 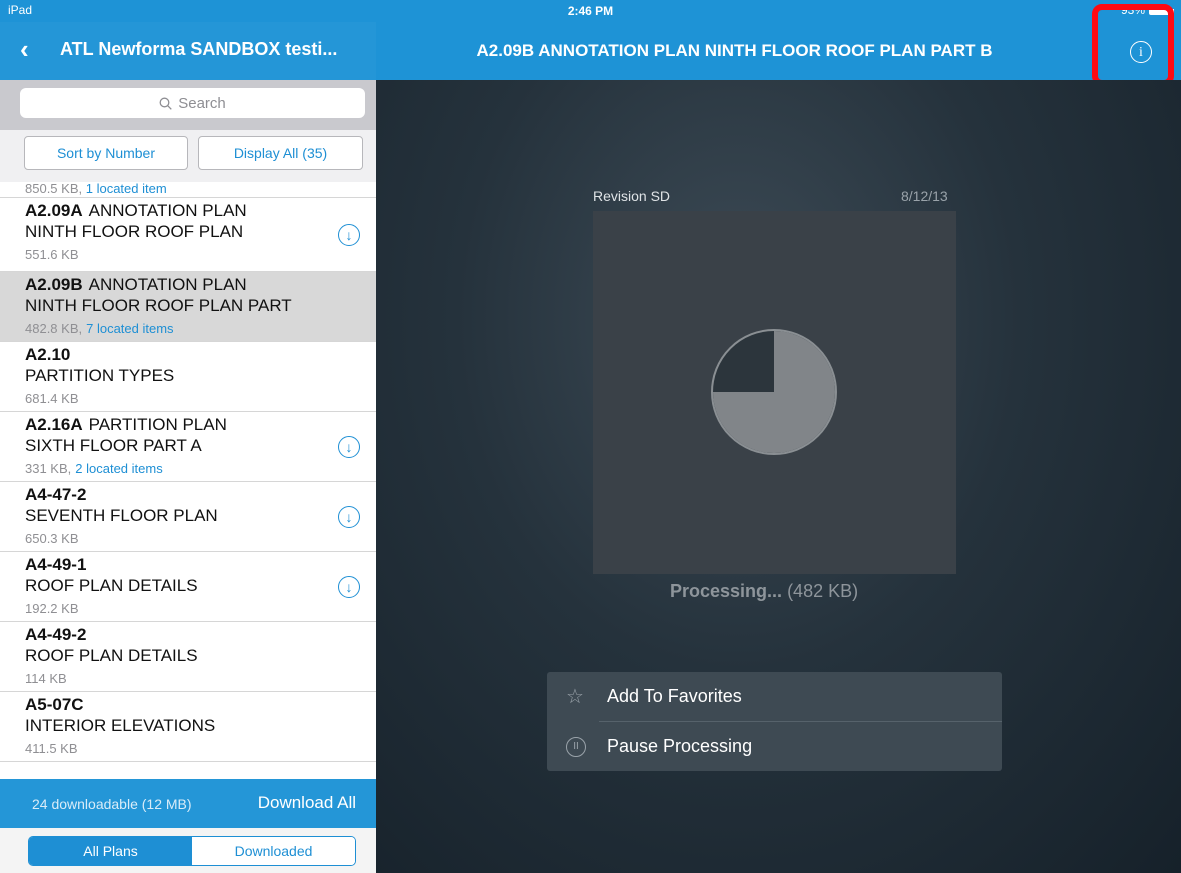 What do you see at coordinates (119, 468) in the screenshot?
I see `located-items: 2 located items` at bounding box center [119, 468].